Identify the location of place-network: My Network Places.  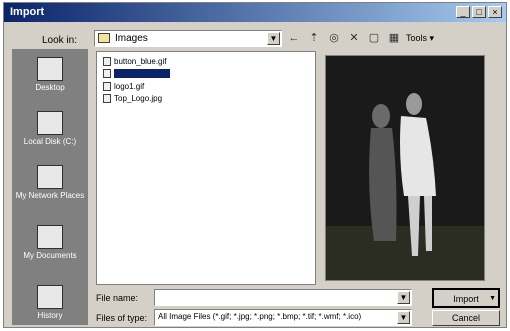
(50, 182).